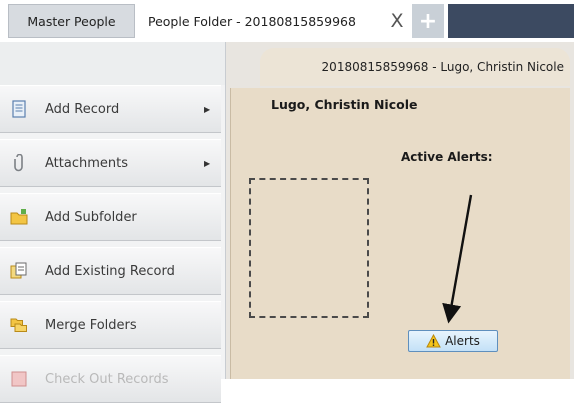 The image size is (574, 403). What do you see at coordinates (433, 341) in the screenshot?
I see `warning-icon` at bounding box center [433, 341].